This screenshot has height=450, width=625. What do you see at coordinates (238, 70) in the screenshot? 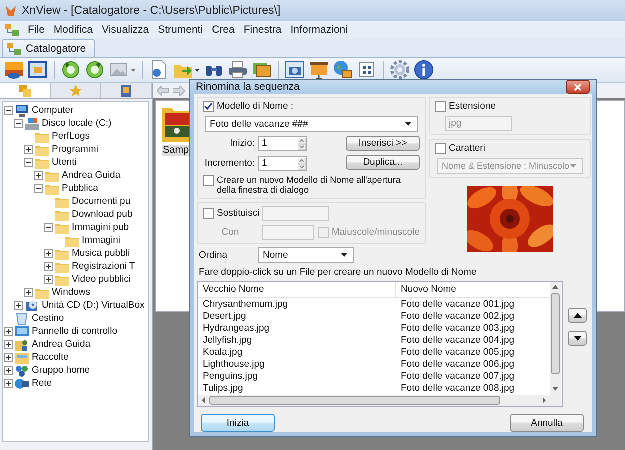
I see `printer-icon` at bounding box center [238, 70].